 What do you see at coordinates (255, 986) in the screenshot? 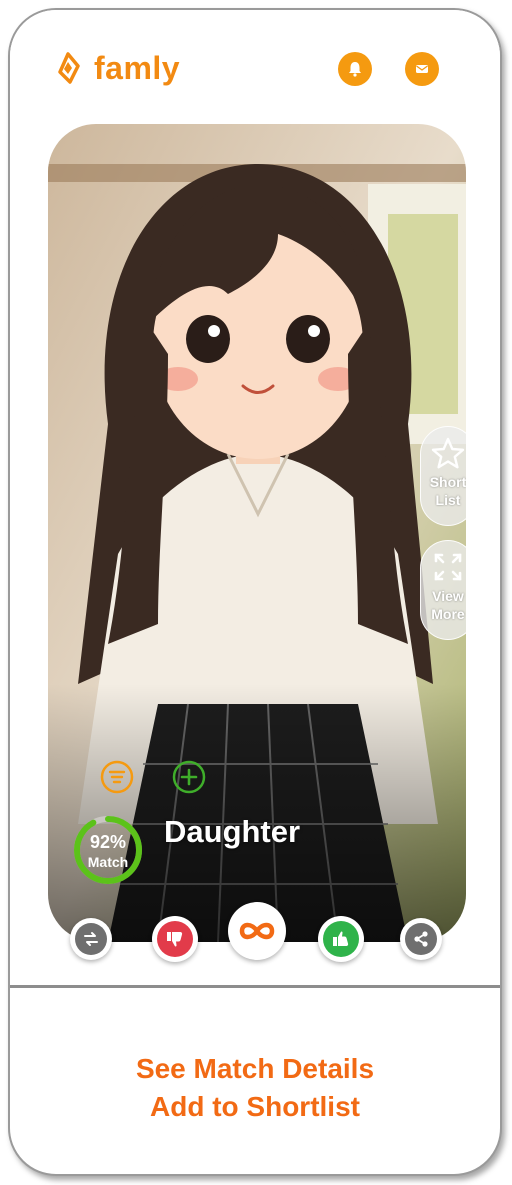
I see `section-divider` at bounding box center [255, 986].